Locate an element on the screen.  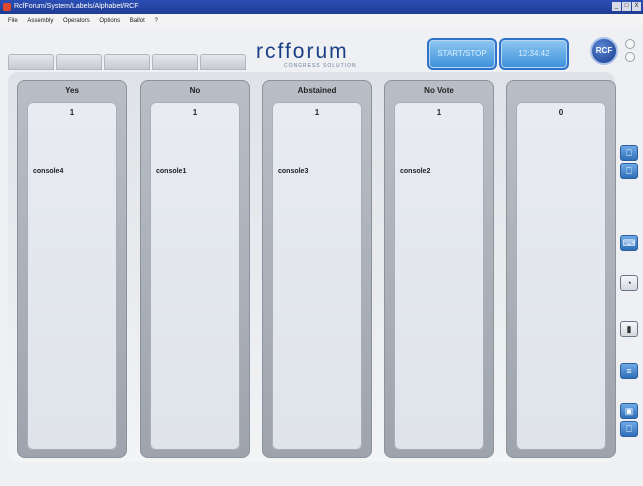
menu-ballot: Ballot is located at coordinates (137, 21).